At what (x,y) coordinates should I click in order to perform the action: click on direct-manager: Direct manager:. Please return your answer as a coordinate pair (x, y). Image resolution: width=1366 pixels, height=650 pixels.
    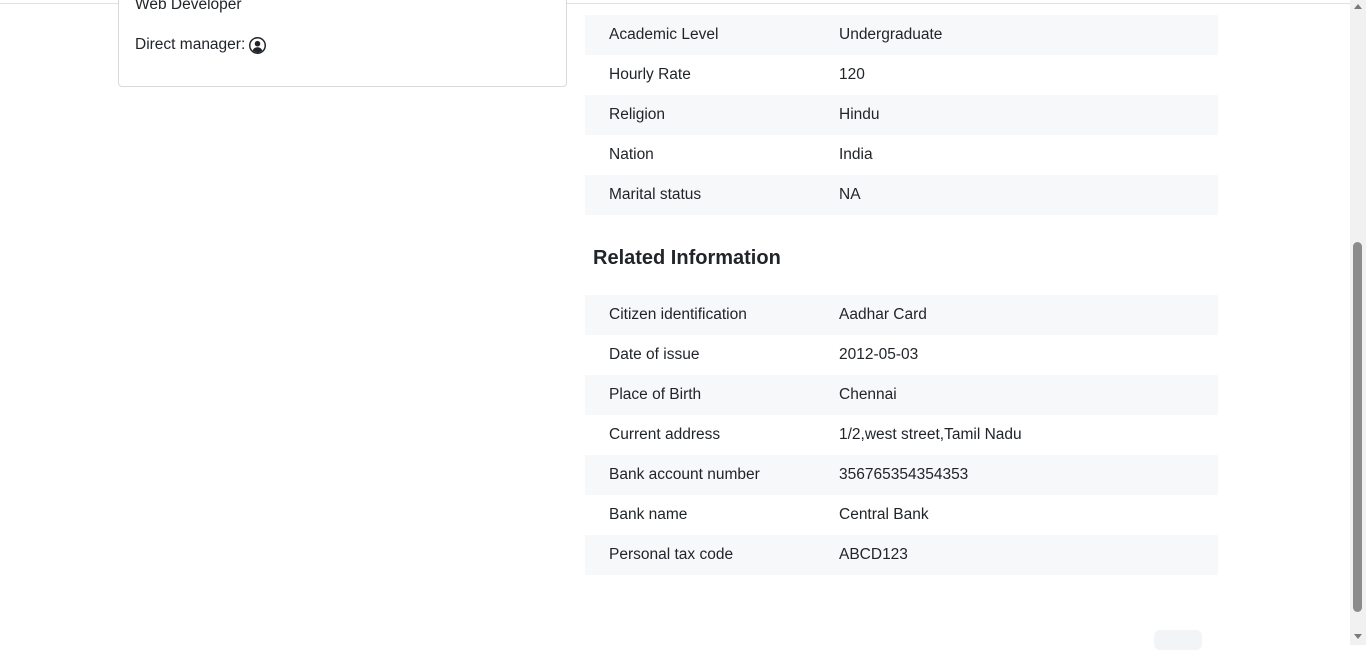
    Looking at the image, I should click on (201, 45).